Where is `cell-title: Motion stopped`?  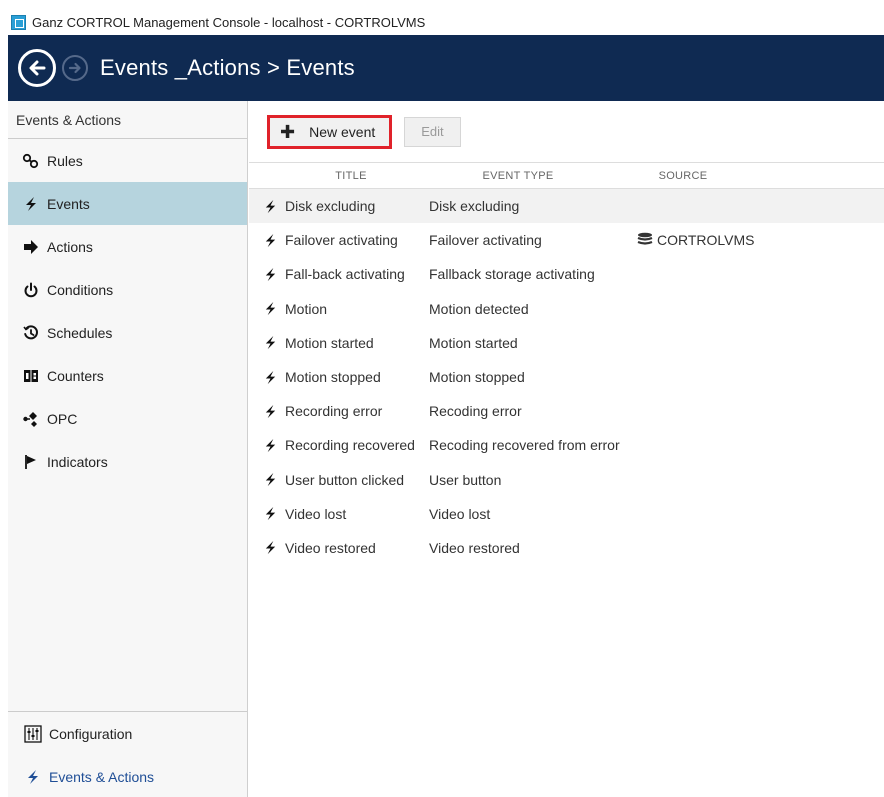
cell-title: Motion stopped is located at coordinates (333, 377).